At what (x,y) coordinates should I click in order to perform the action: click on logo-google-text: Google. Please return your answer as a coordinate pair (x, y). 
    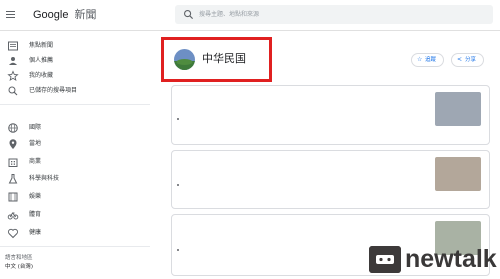
    Looking at the image, I should click on (51, 15).